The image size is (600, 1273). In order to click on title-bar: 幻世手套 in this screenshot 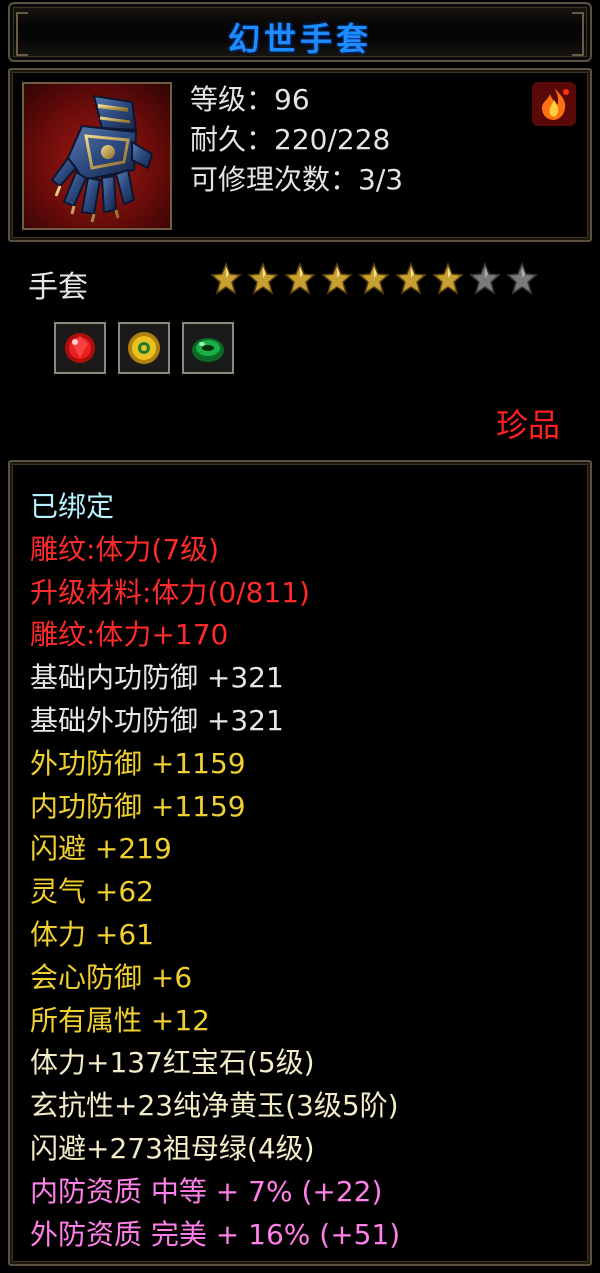, I will do `click(300, 32)`.